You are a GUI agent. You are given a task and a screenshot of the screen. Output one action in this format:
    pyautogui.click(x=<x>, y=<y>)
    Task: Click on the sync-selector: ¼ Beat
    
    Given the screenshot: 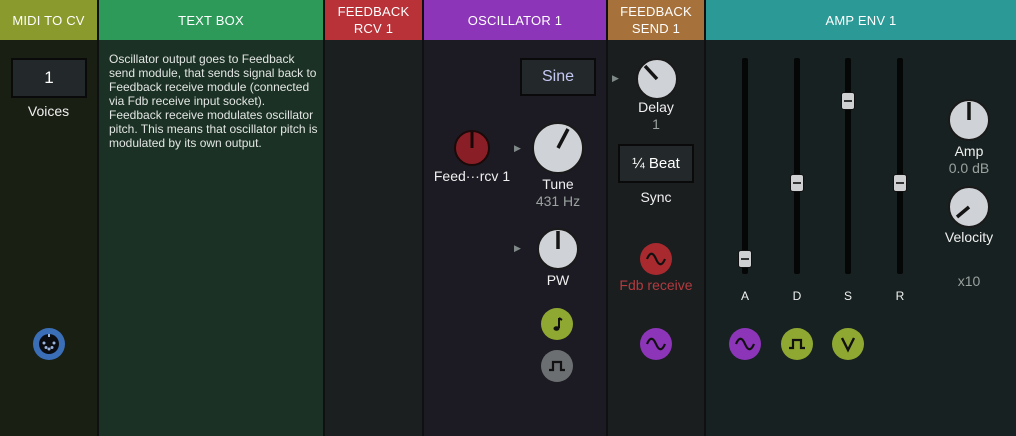 What is the action you would take?
    pyautogui.click(x=656, y=163)
    